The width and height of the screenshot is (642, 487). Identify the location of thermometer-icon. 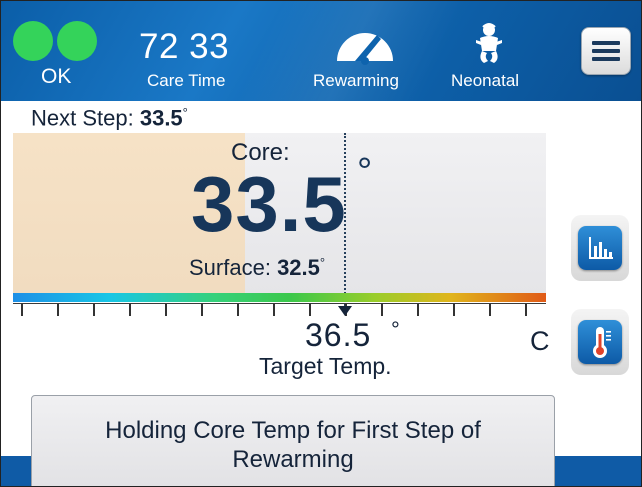
(602, 342).